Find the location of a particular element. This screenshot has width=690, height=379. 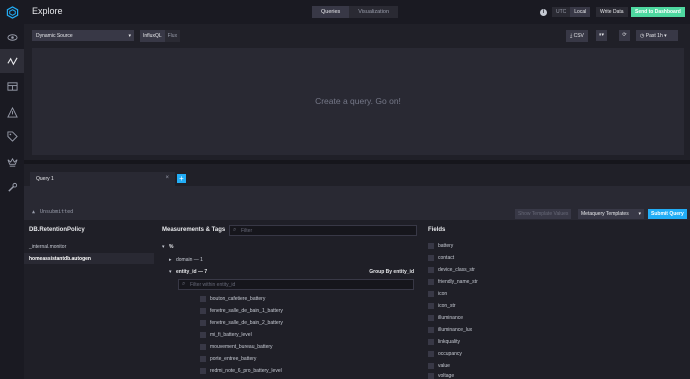

query-tab: Query 1 × is located at coordinates (102, 179).